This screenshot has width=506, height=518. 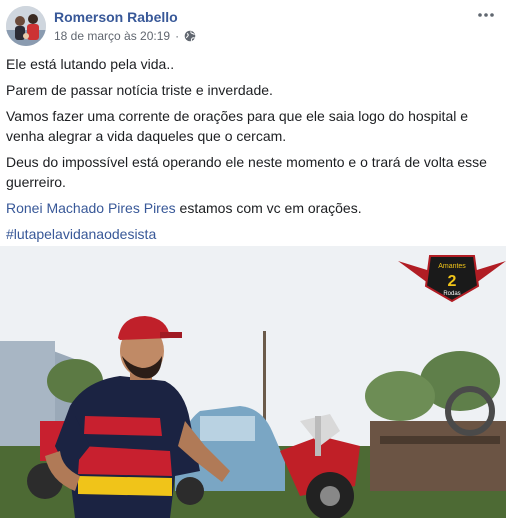 I want to click on mention-link: Ronei Machado Pires Pires, so click(x=91, y=208).